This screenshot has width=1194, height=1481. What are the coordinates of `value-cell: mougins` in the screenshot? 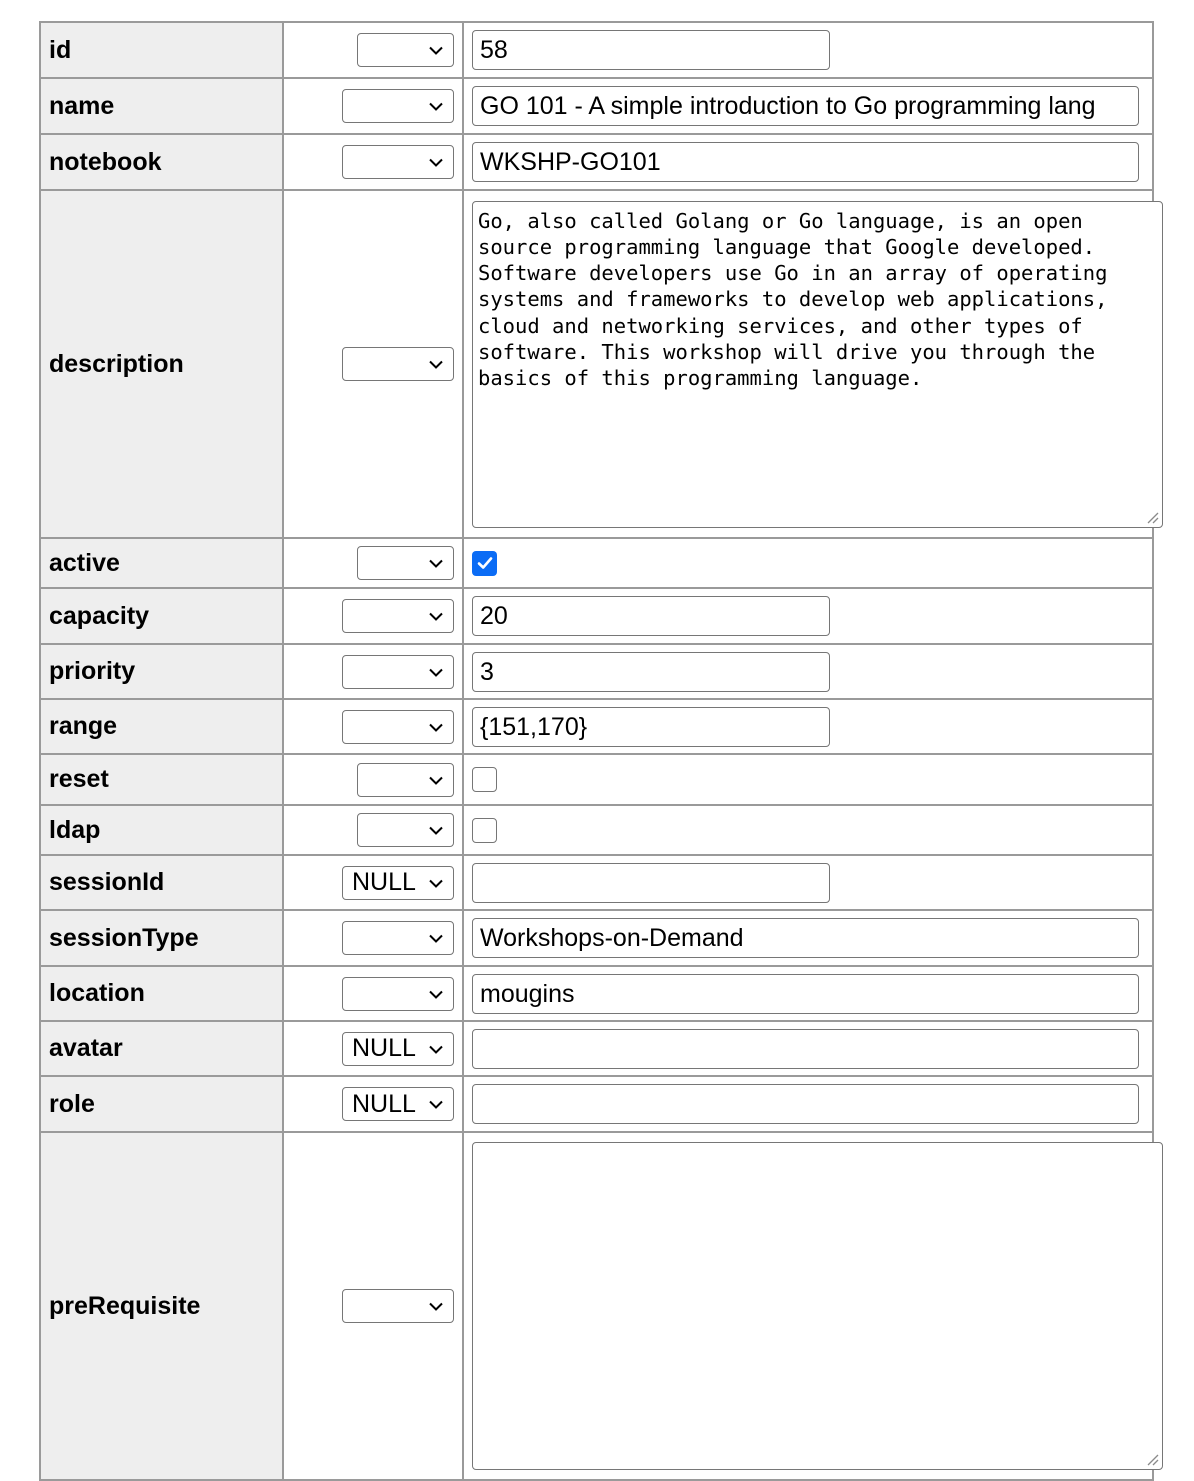 It's located at (808, 993).